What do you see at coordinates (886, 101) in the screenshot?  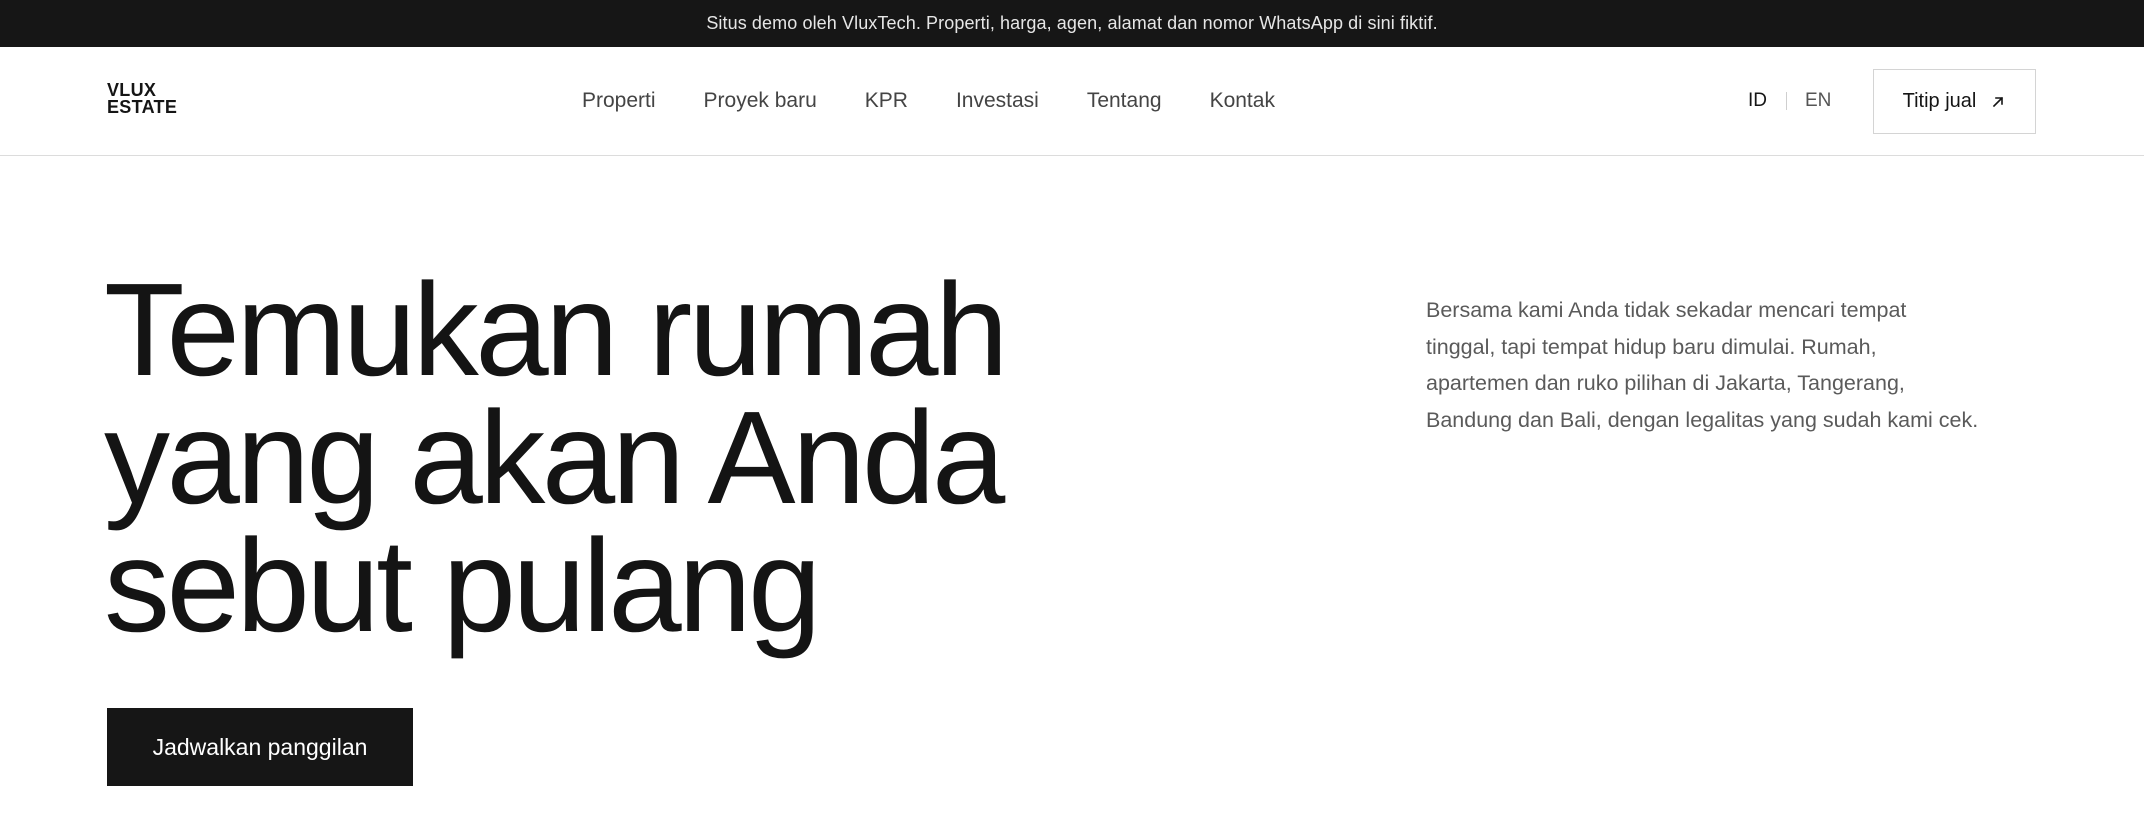 I see `nav-item-kpr: KPR` at bounding box center [886, 101].